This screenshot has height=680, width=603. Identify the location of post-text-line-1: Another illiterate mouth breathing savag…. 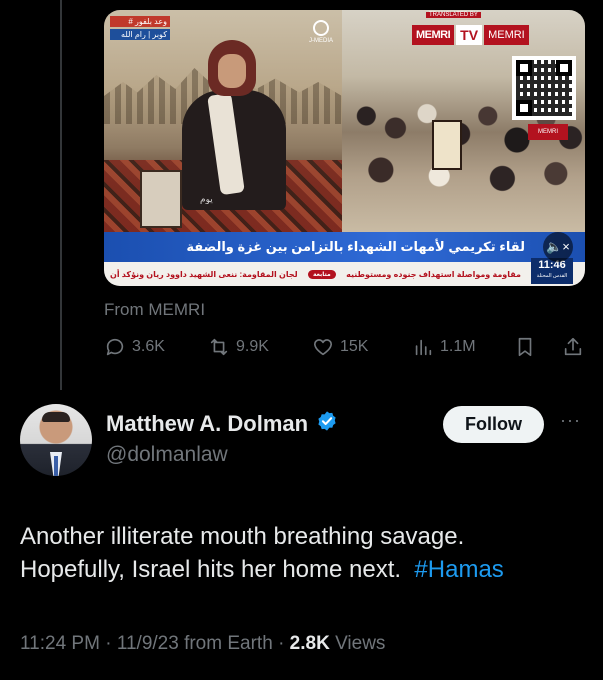
(242, 536).